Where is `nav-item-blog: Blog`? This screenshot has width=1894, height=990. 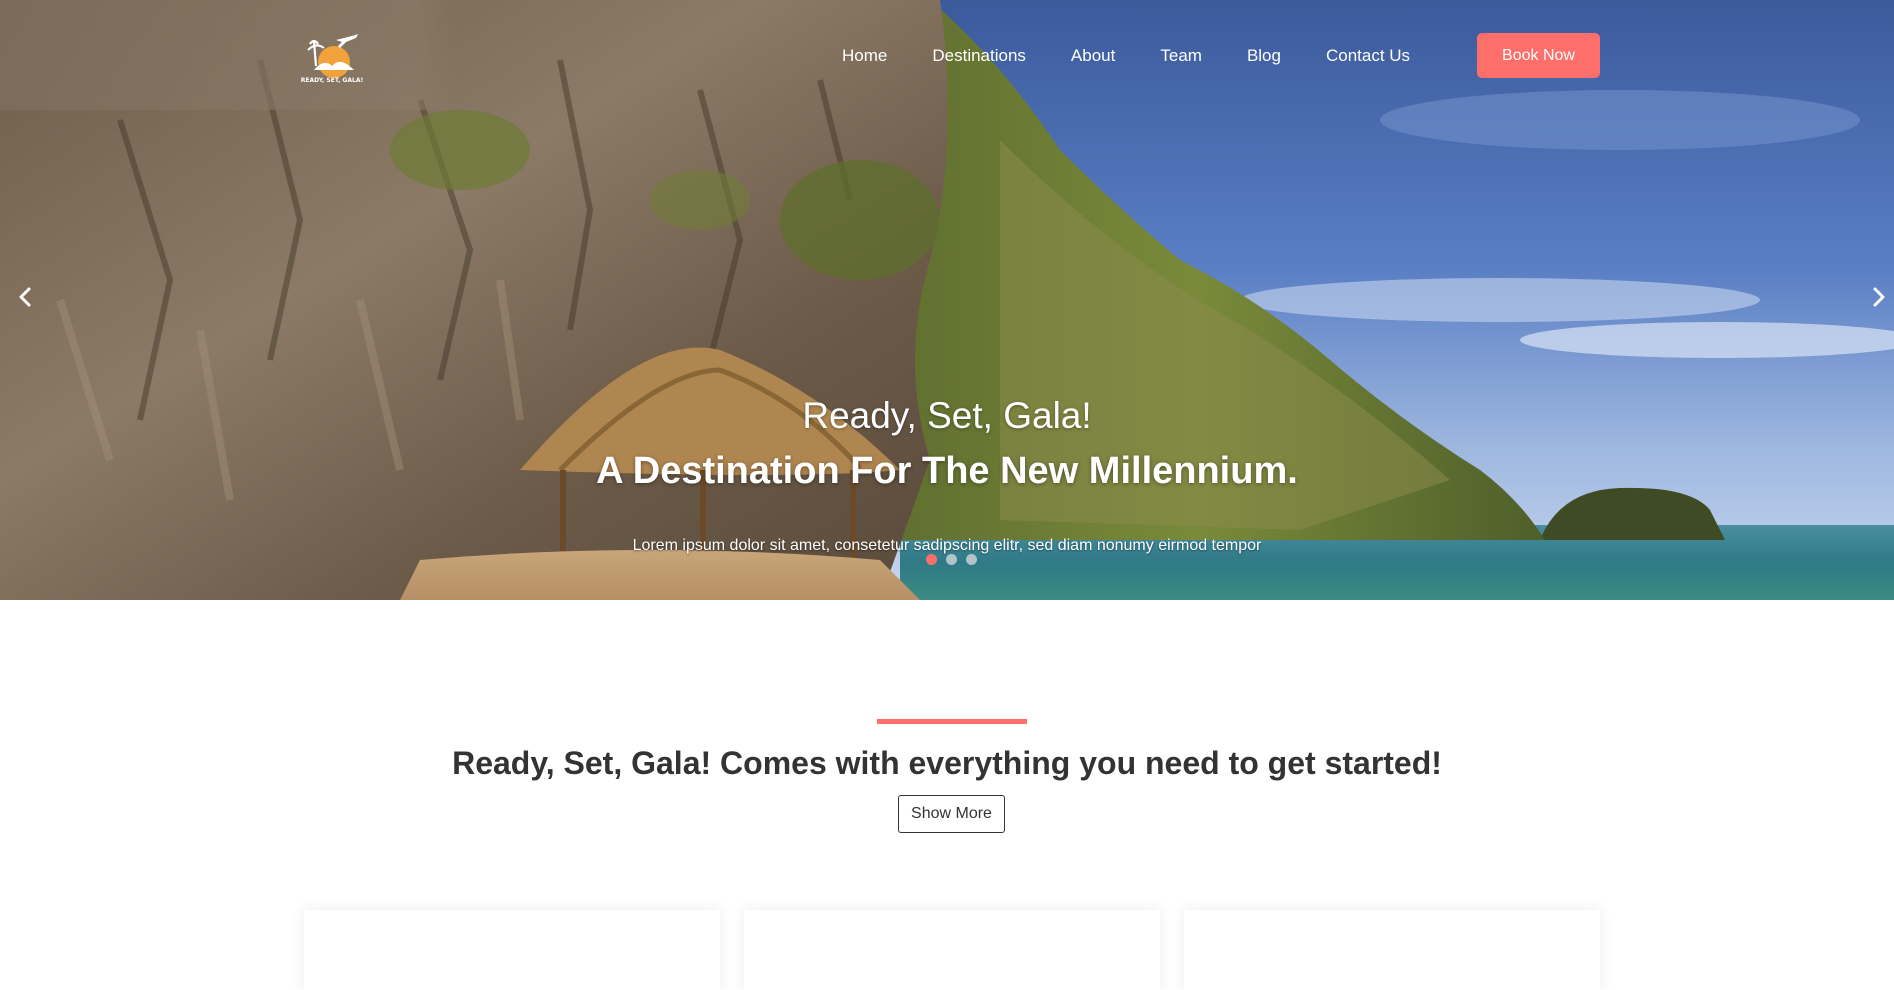
nav-item-blog: Blog is located at coordinates (1264, 56).